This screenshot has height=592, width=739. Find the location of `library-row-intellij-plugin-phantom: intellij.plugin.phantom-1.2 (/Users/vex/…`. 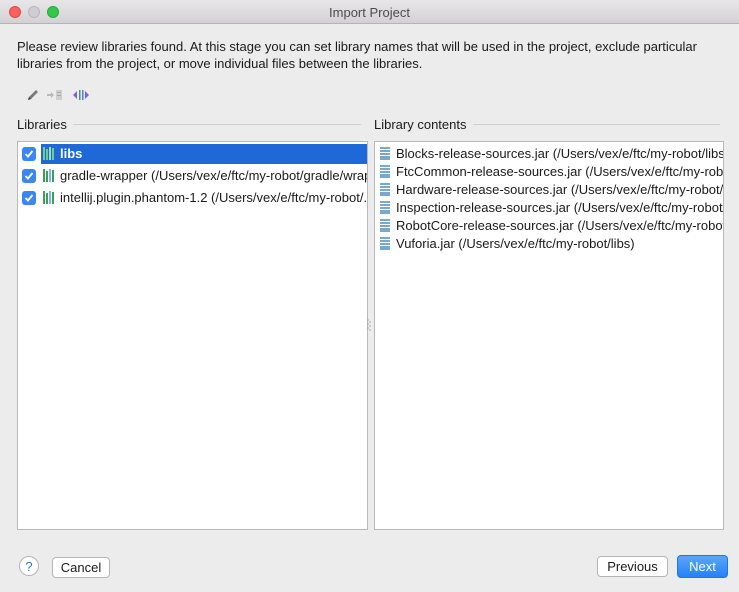

library-row-intellij-plugin-phantom: intellij.plugin.phantom-1.2 (/Users/vex/… is located at coordinates (192, 197).